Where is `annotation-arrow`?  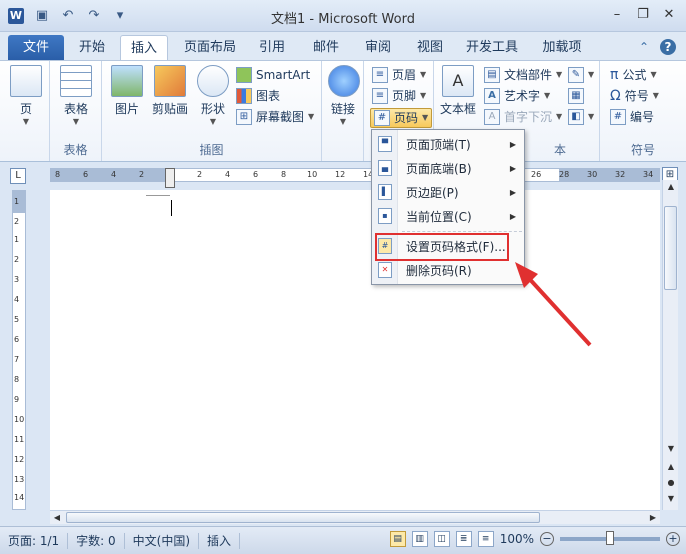 annotation-arrow is located at coordinates (553, 304).